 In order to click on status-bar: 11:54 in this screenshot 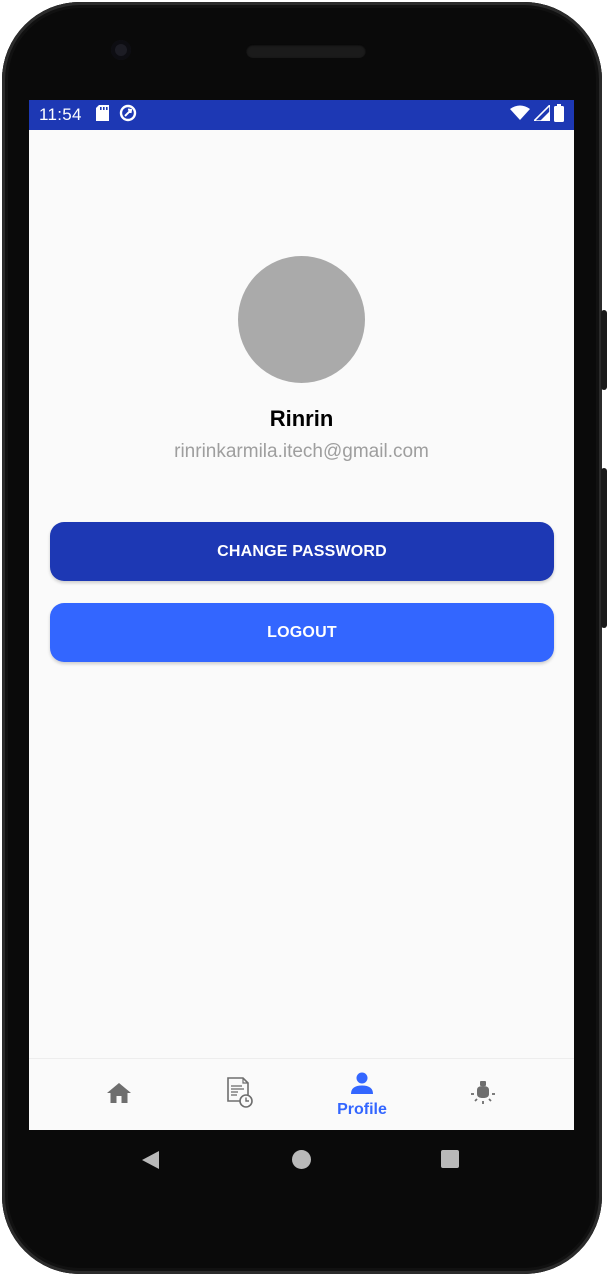, I will do `click(301, 115)`.